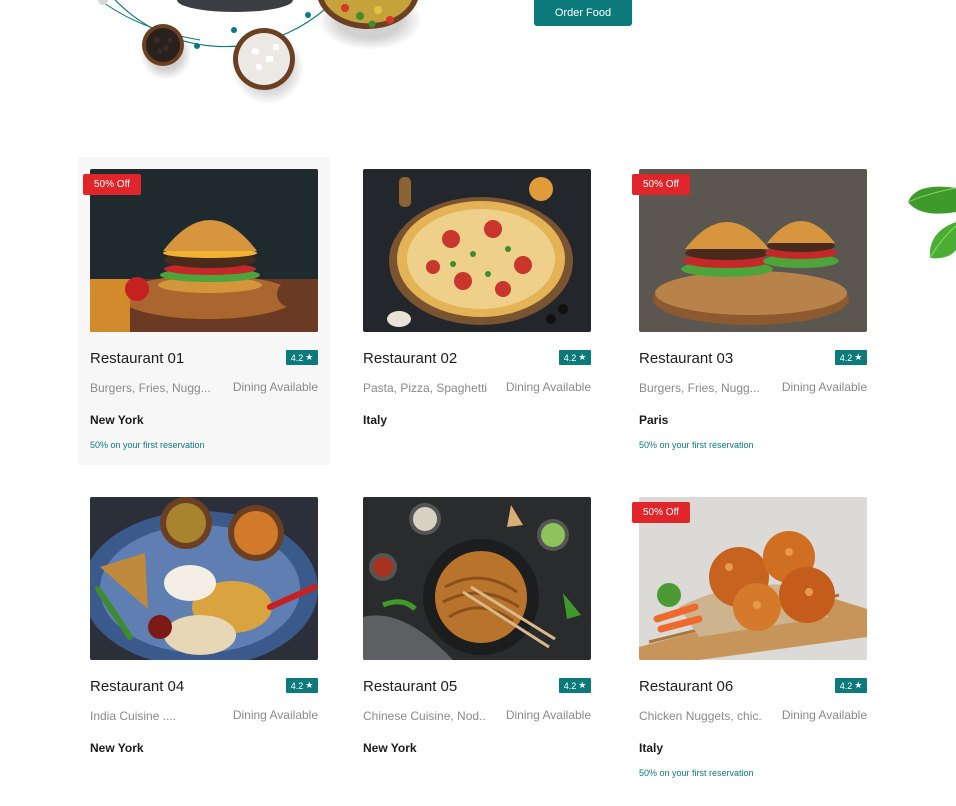 The image size is (956, 806). I want to click on hero-section: Order Food, so click(478, 60).